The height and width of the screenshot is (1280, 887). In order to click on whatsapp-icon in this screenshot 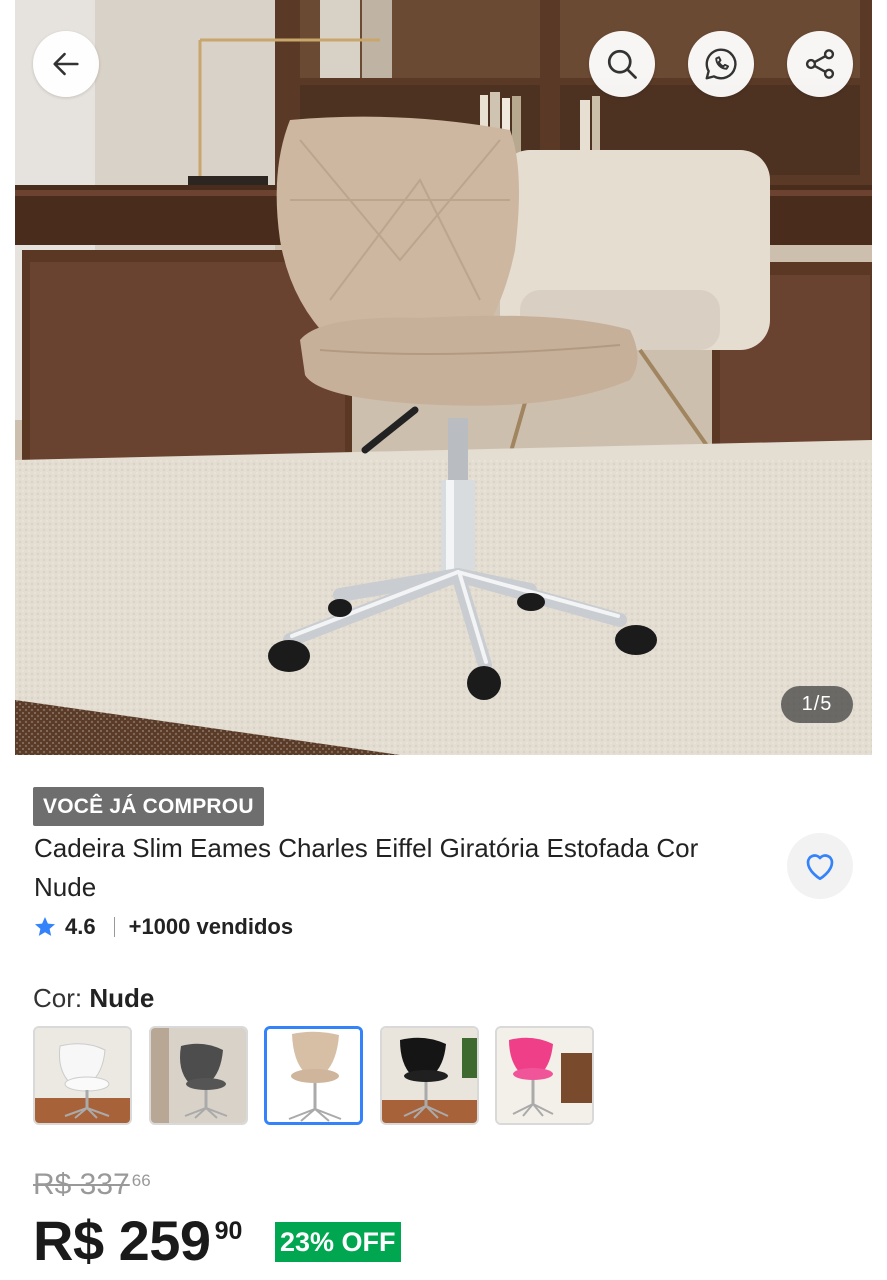, I will do `click(721, 64)`.